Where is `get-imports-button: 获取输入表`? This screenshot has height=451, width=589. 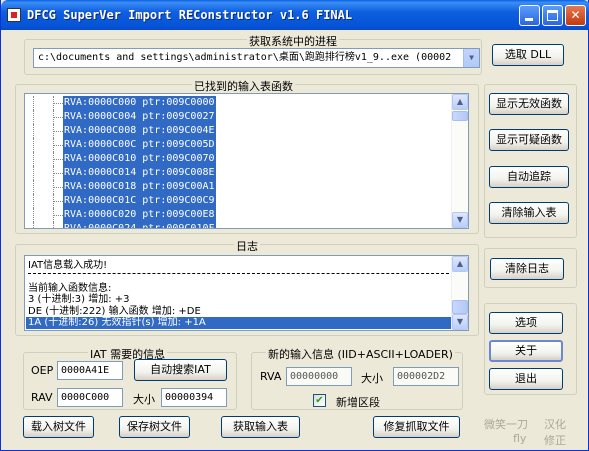 get-imports-button: 获取输入表 is located at coordinates (260, 427).